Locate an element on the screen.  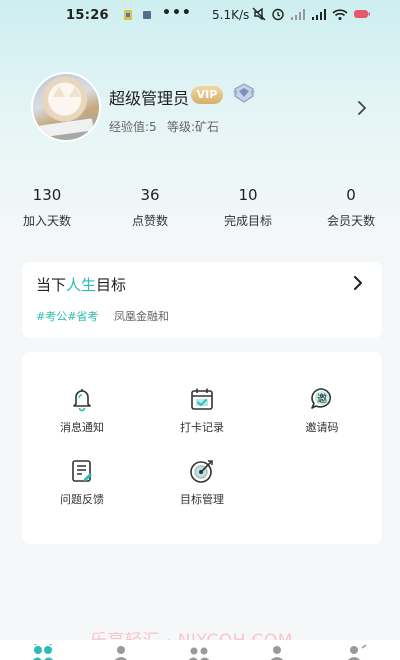
alarm-icon is located at coordinates (278, 14).